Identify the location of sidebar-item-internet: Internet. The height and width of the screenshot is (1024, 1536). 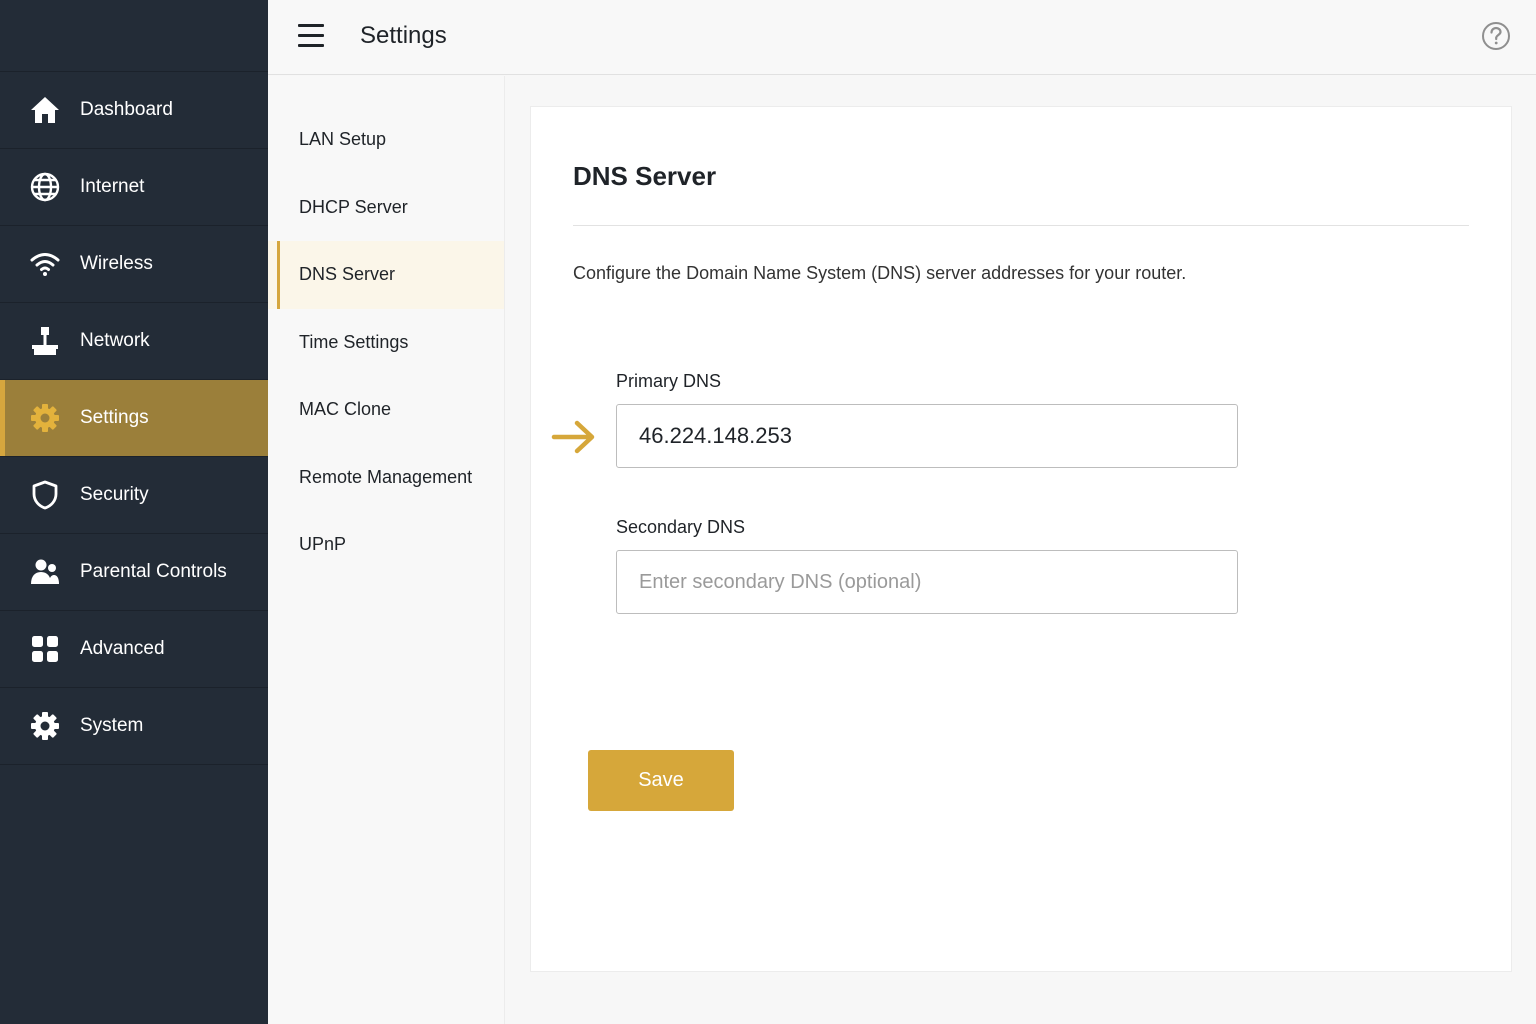
(134, 187).